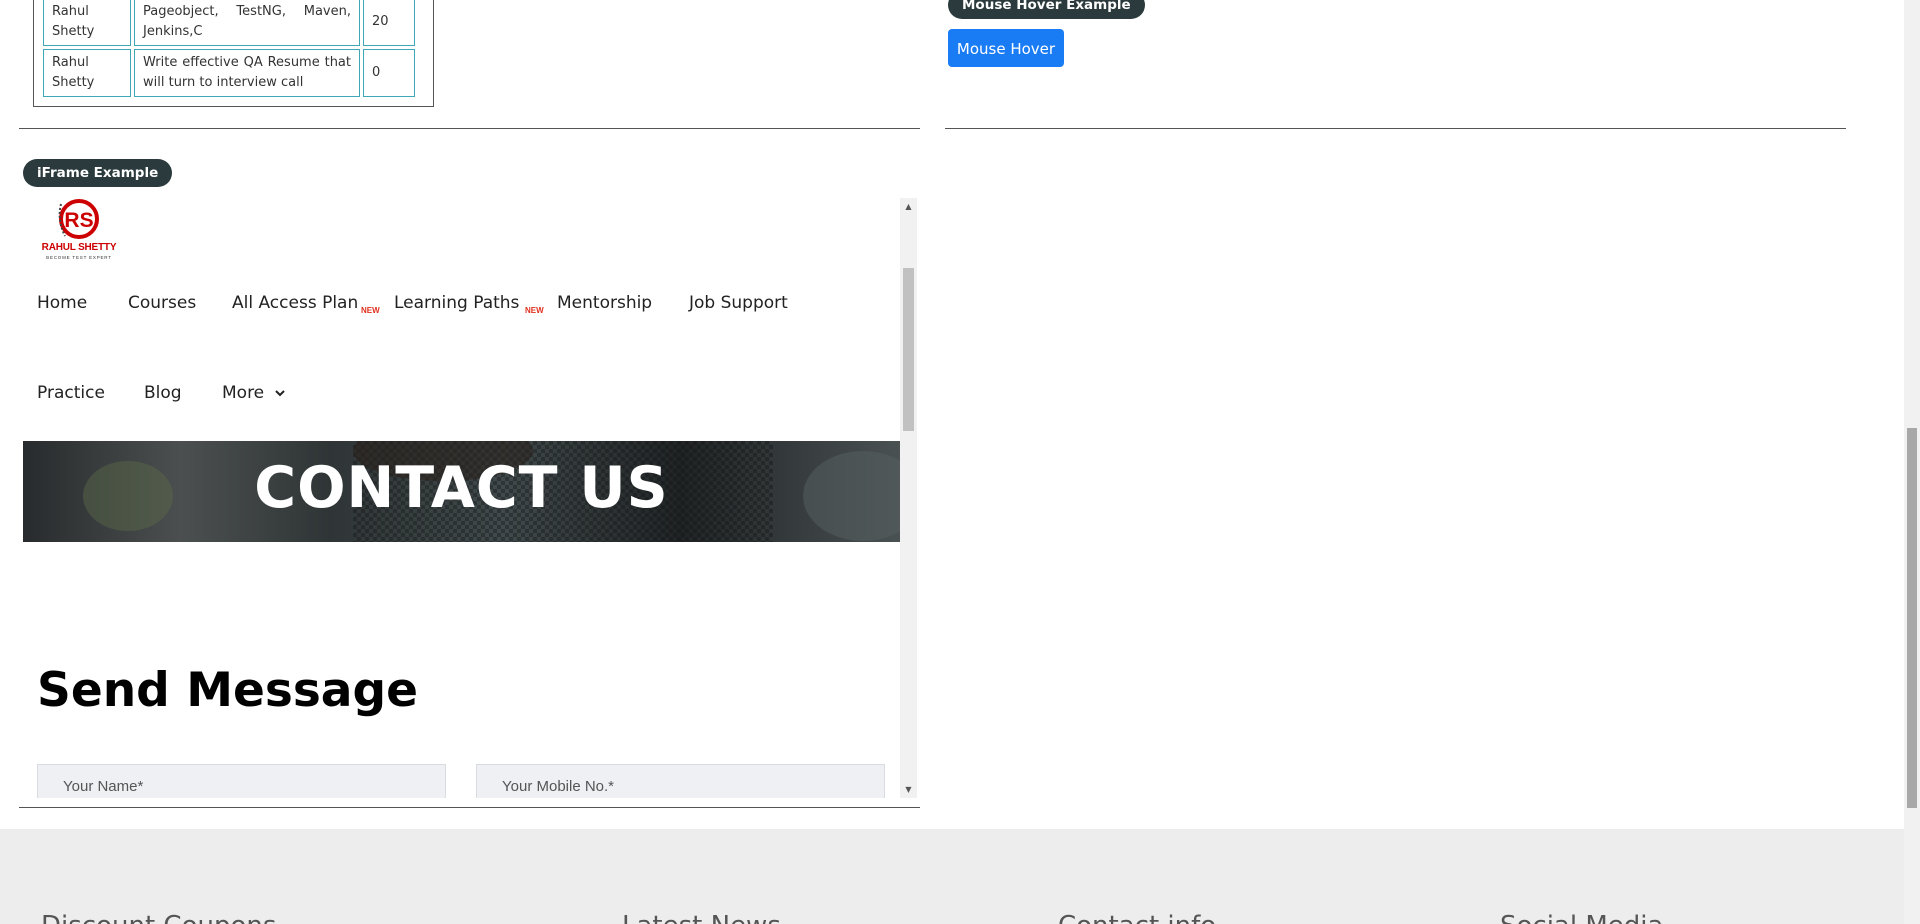 This screenshot has height=924, width=1920. Describe the element at coordinates (1006, 48) in the screenshot. I see `mouse-hover-button: Mouse Hover` at that location.